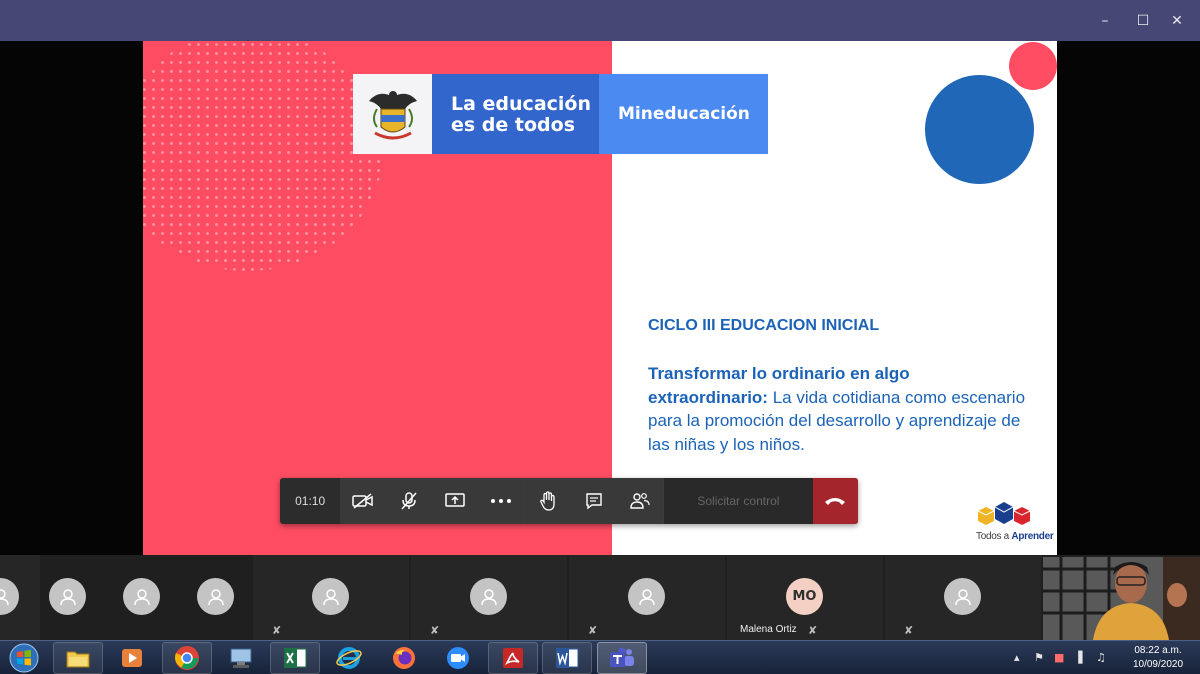 The image size is (1200, 674). I want to click on taskbar-internet-explorer, so click(349, 658).